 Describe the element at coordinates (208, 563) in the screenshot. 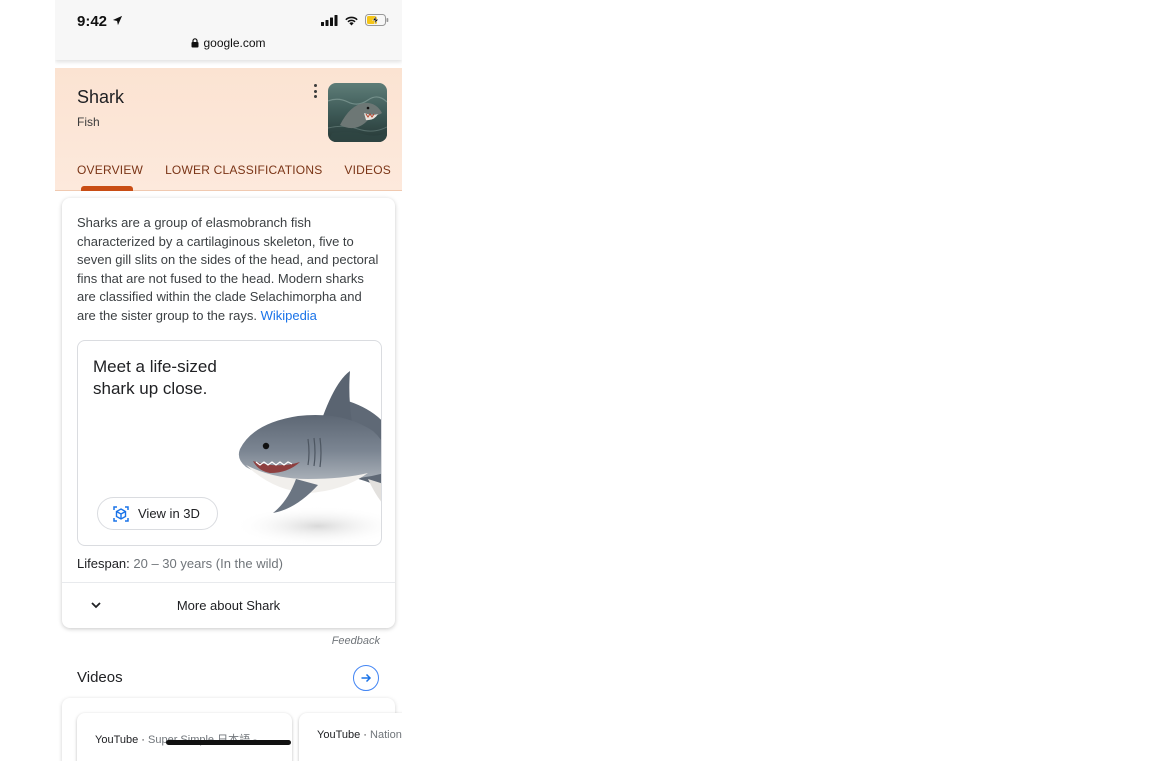

I see `lifespan-value: 20 – 30 years (In the wild)` at that location.